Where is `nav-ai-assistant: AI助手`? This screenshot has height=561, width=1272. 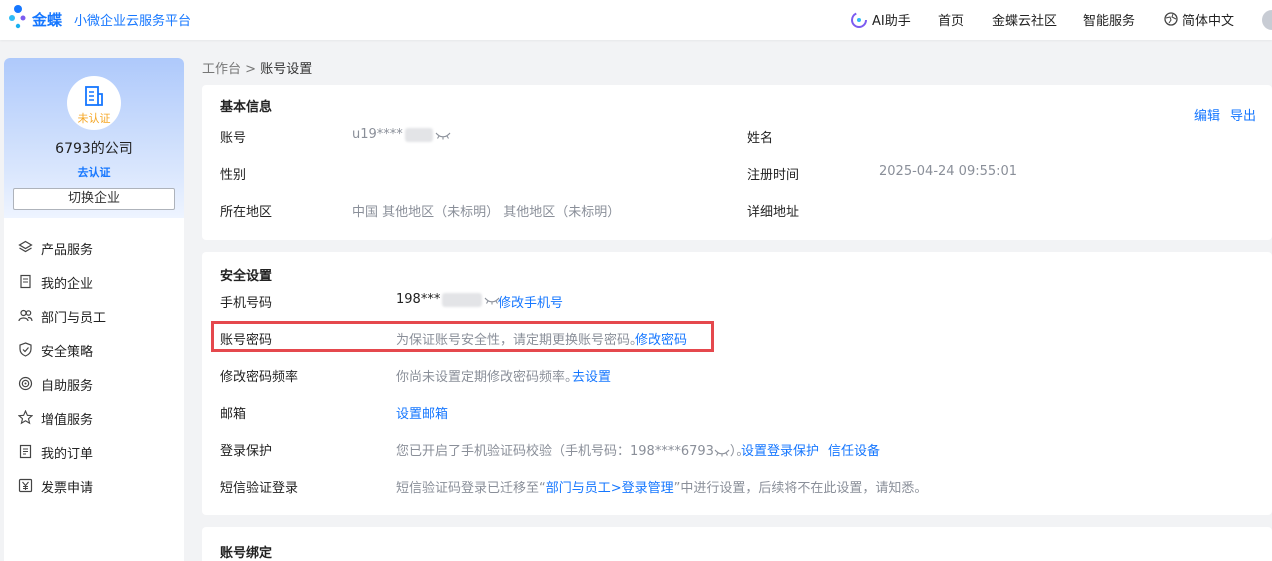 nav-ai-assistant: AI助手 is located at coordinates (891, 19).